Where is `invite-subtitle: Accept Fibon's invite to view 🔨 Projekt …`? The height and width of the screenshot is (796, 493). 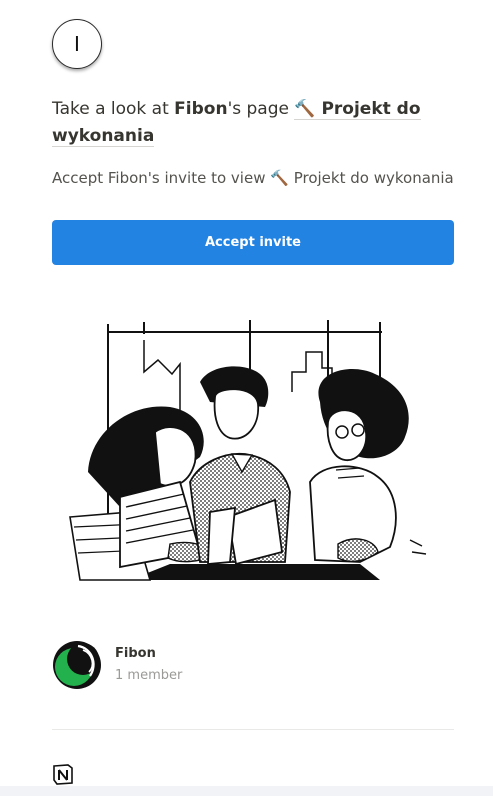 invite-subtitle: Accept Fibon's invite to view 🔨 Projekt … is located at coordinates (257, 178).